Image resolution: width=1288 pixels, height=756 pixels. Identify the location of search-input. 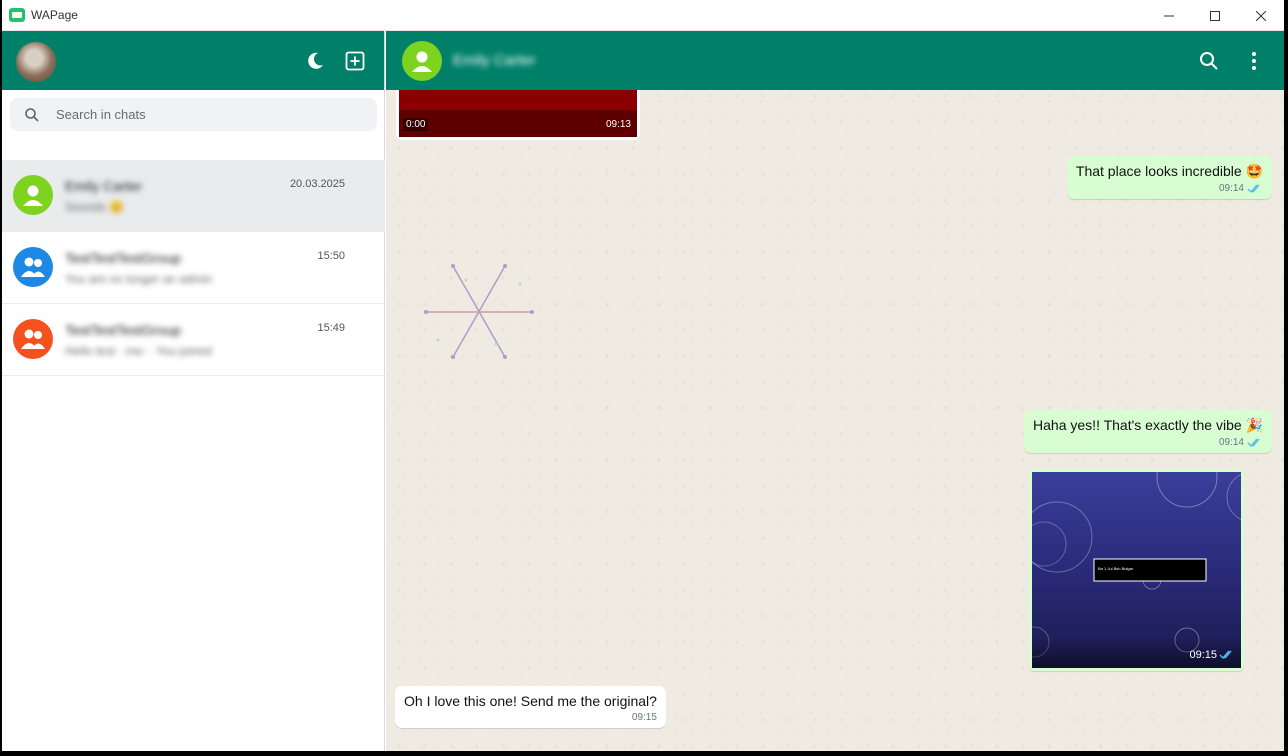
(206, 114).